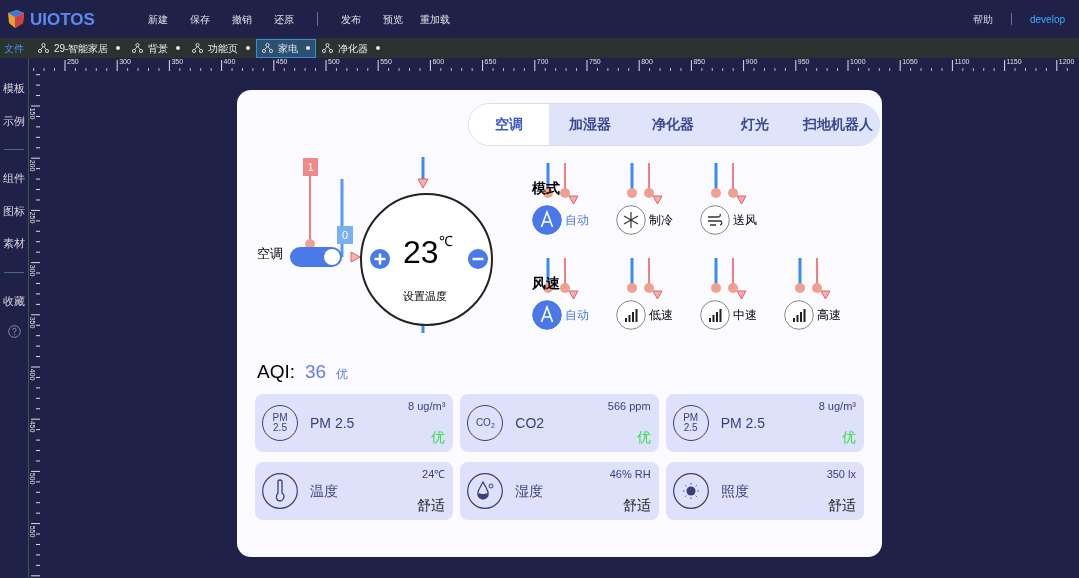  Describe the element at coordinates (734, 491) in the screenshot. I see `sensor-name: 照度` at that location.